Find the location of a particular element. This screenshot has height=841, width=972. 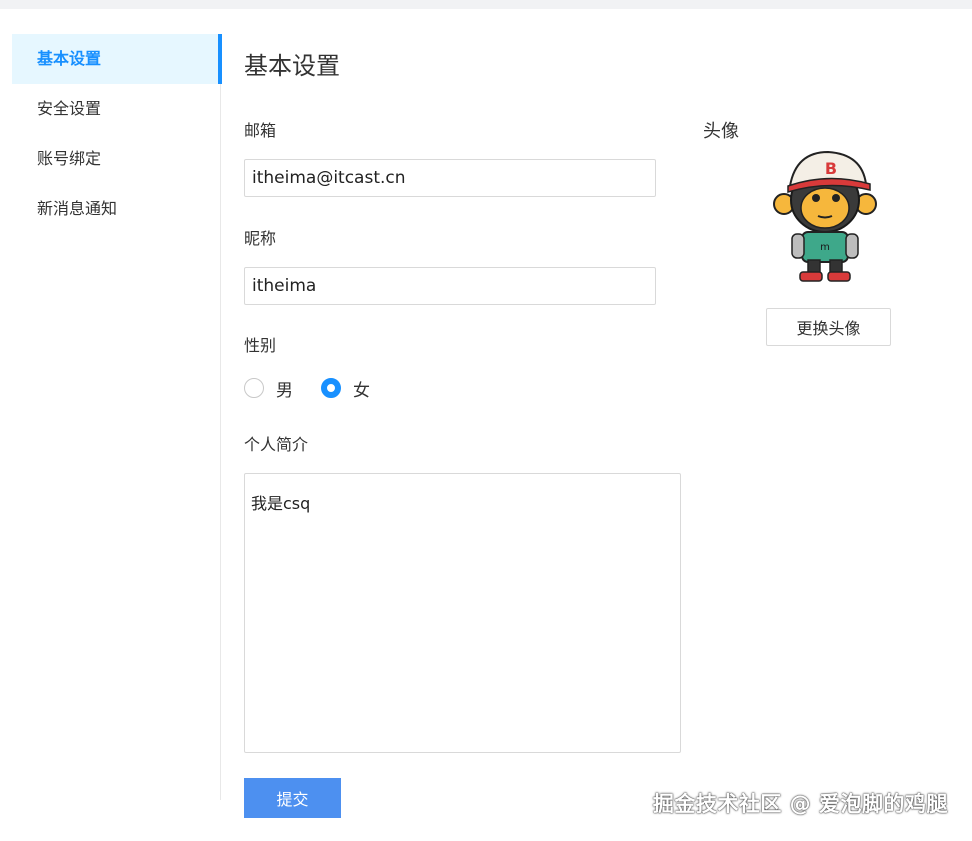

radio-female is located at coordinates (331, 388).